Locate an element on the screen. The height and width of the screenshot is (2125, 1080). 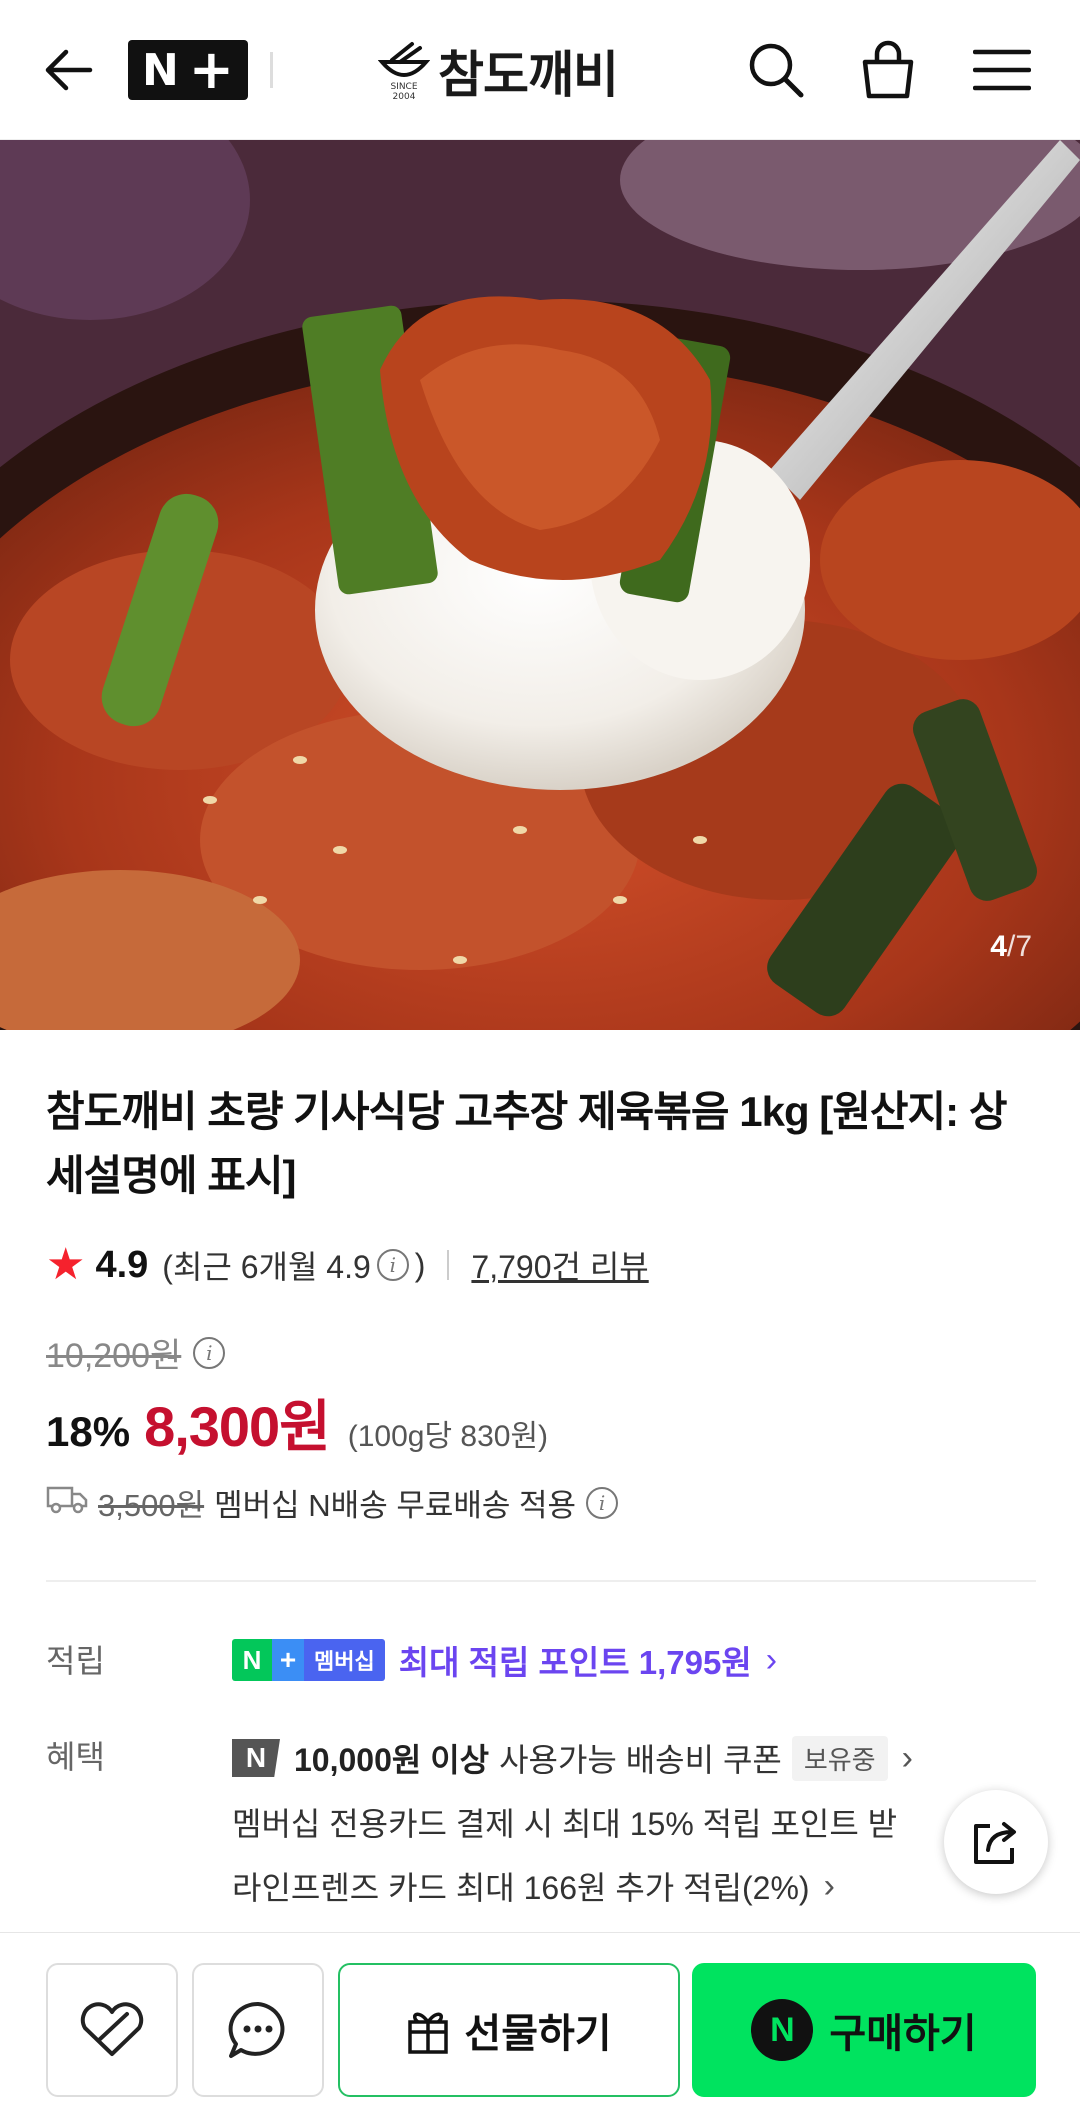
brand-since-text: SINCE 2004 is located at coordinates (404, 92).